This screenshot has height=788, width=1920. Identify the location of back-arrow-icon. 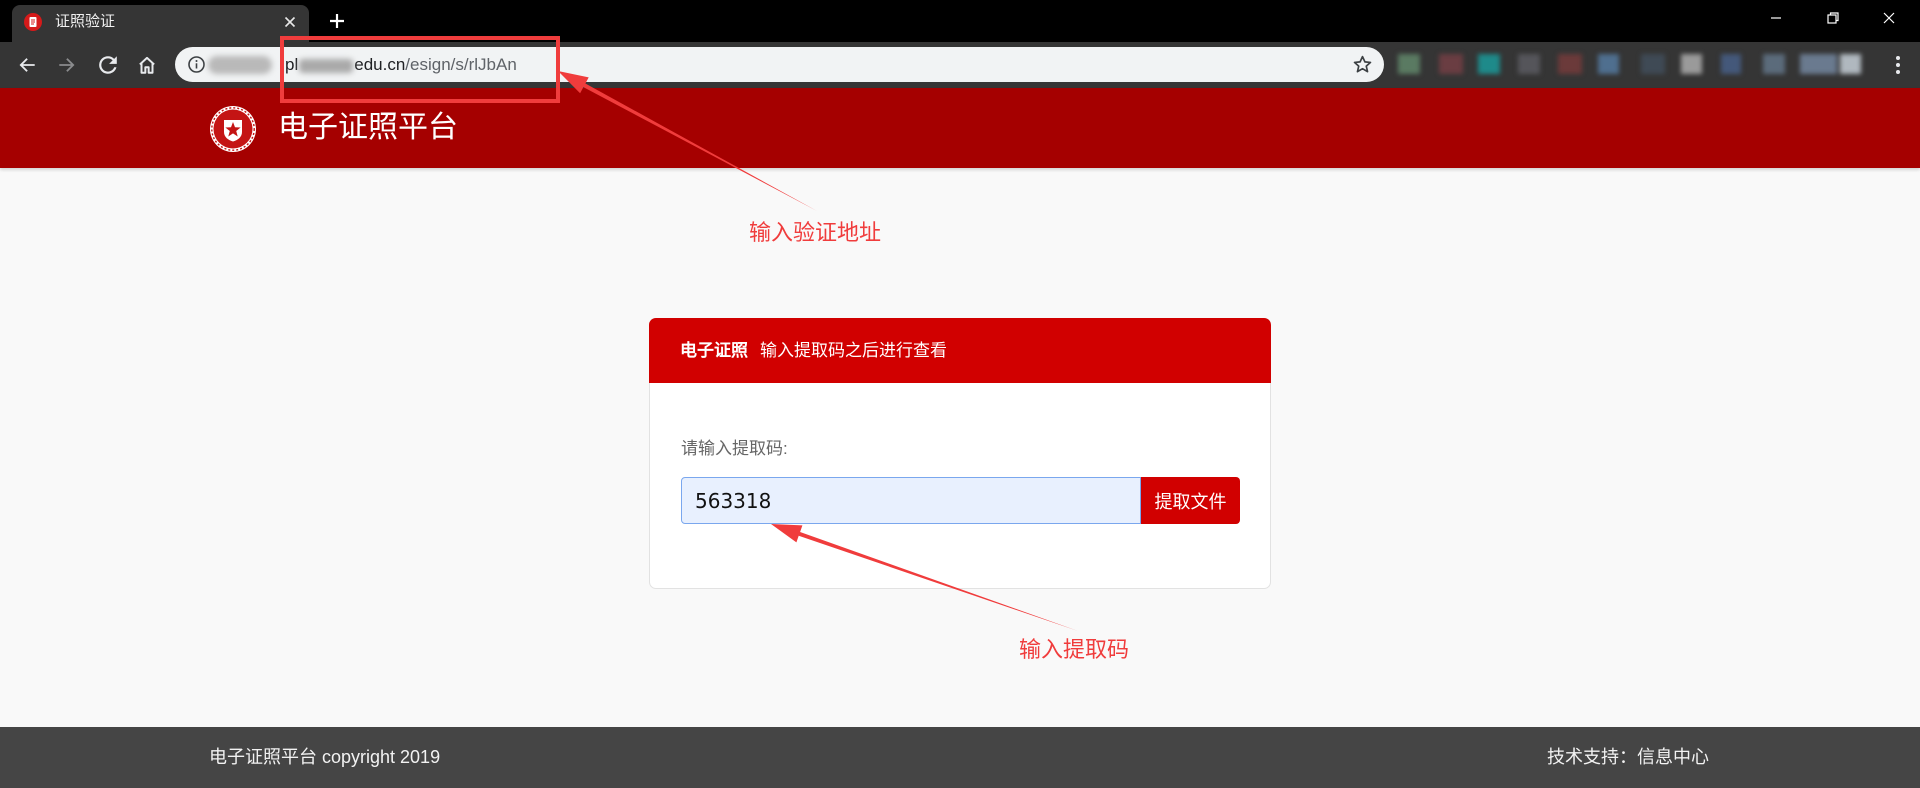
(27, 65).